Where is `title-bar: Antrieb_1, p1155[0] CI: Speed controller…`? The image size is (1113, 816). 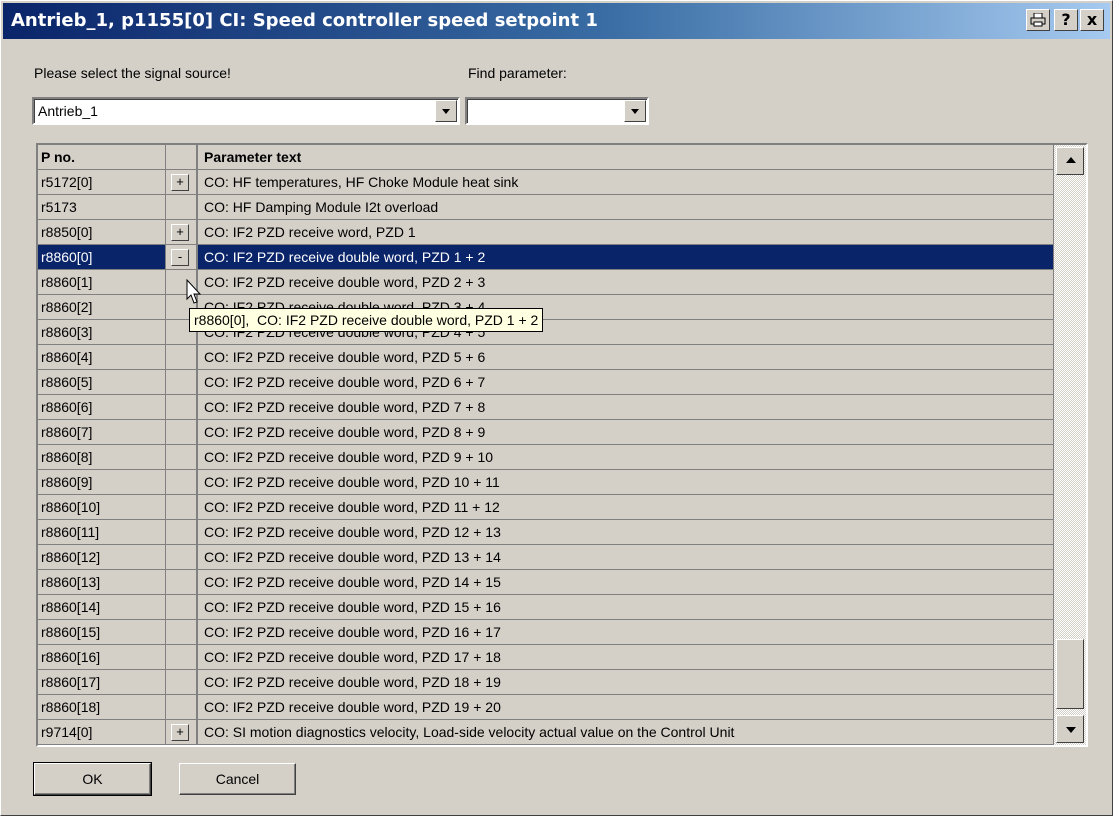 title-bar: Antrieb_1, p1155[0] CI: Speed controller… is located at coordinates (556, 21).